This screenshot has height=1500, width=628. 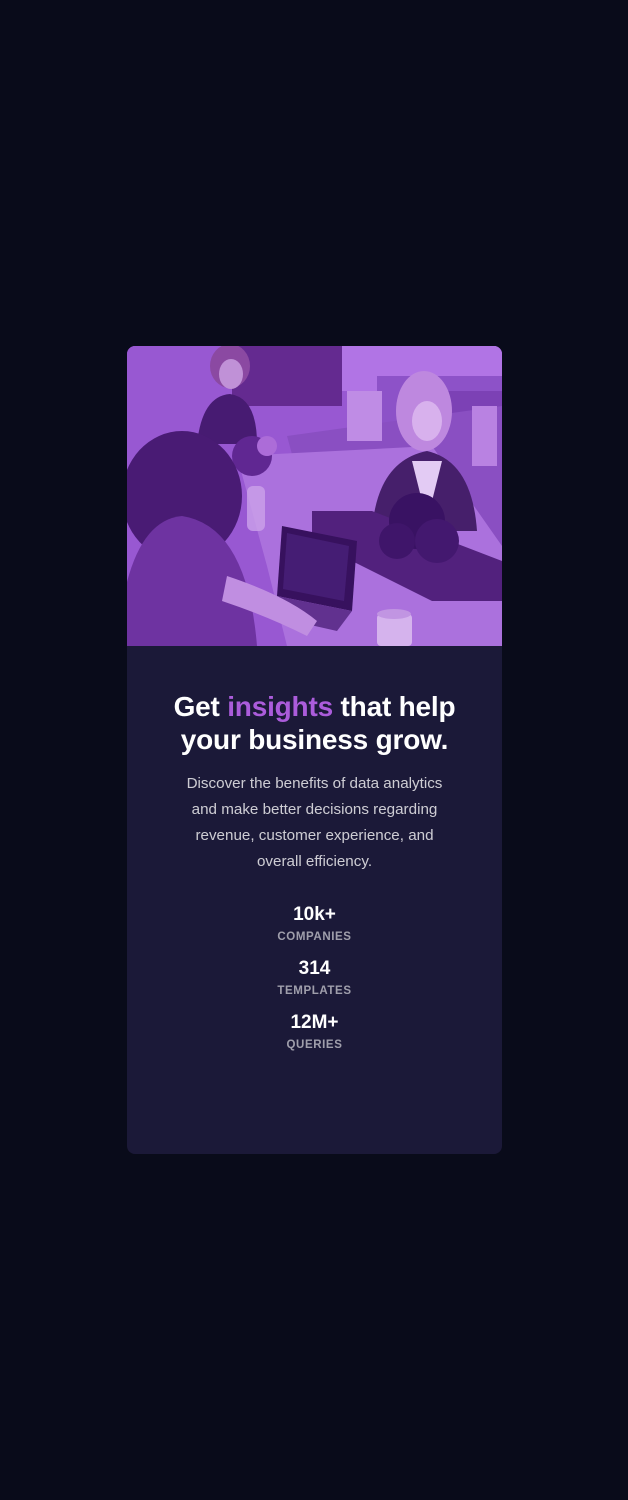 I want to click on stat-companies: 10k+ COMPANIES, so click(x=314, y=924).